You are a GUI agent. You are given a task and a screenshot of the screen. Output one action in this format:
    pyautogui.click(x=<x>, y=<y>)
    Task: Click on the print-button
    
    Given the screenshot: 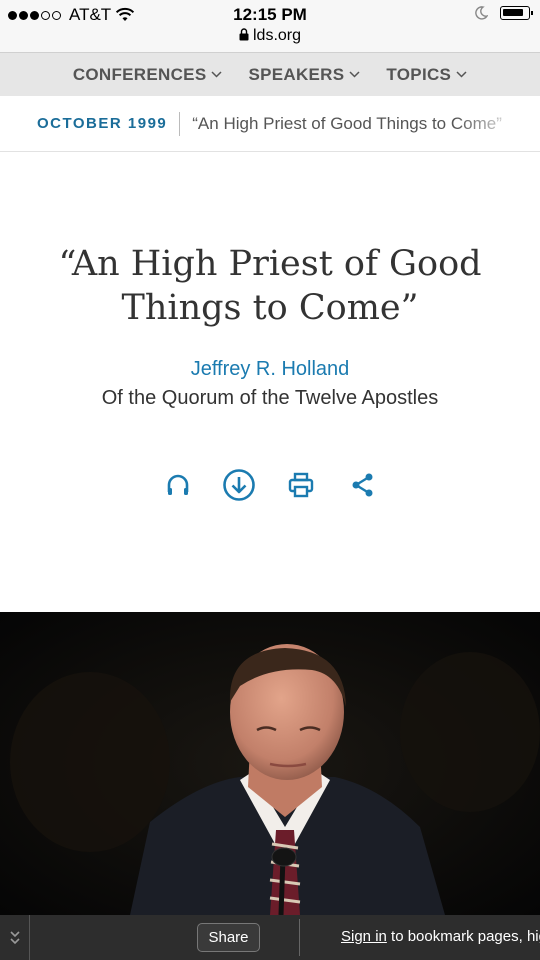 What is the action you would take?
    pyautogui.click(x=301, y=485)
    